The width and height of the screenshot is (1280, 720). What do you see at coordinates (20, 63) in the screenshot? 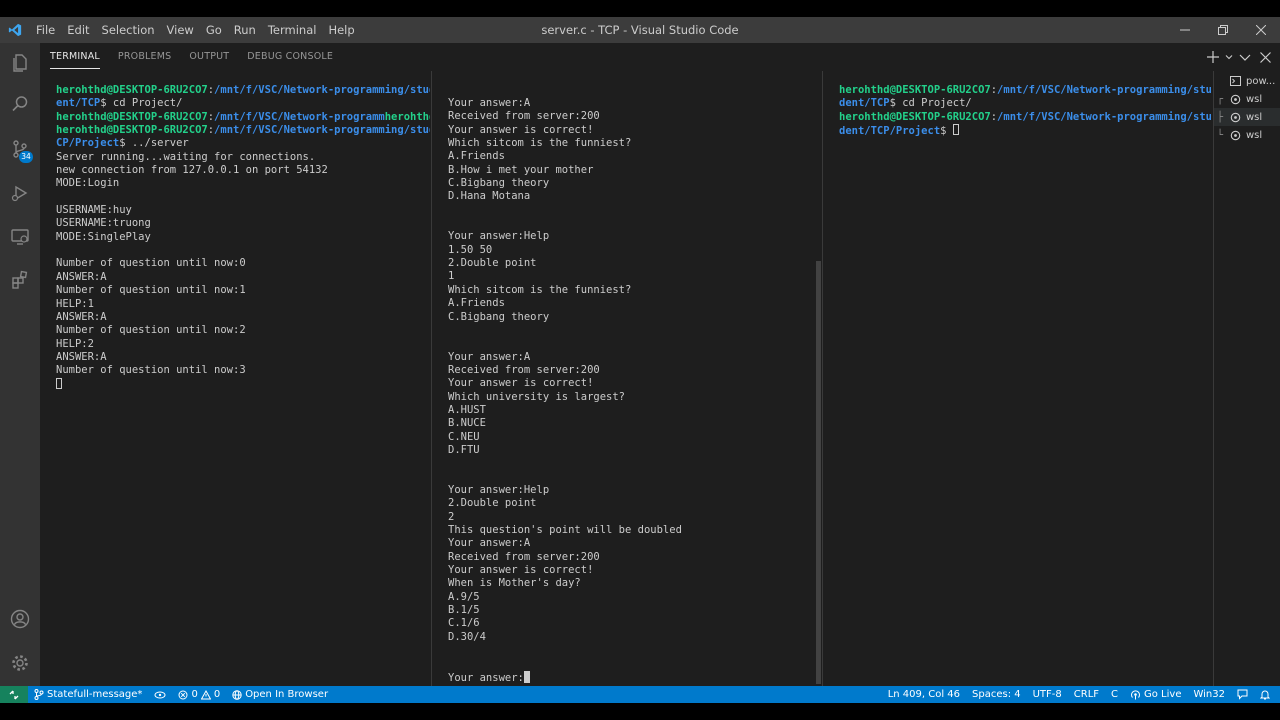
I see `explorer-button` at bounding box center [20, 63].